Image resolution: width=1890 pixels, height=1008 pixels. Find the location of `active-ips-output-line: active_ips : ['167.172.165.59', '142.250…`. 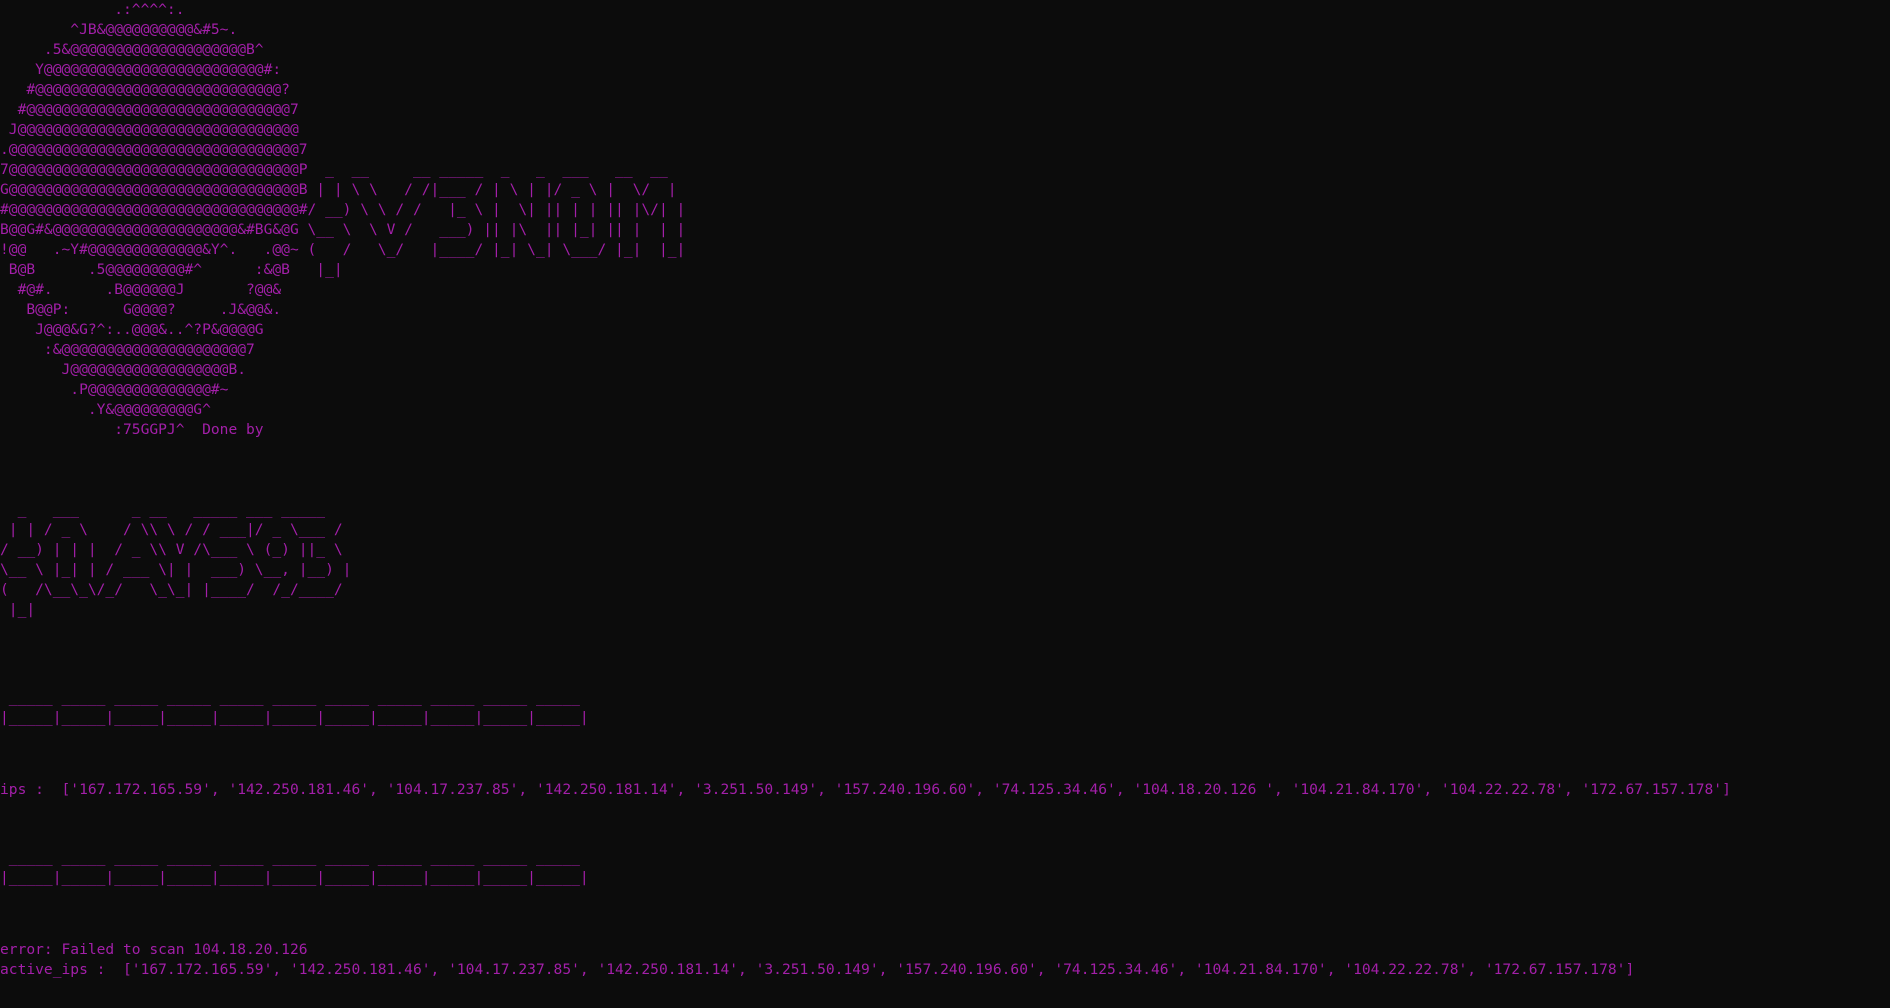

active-ips-output-line: active_ips : ['167.172.165.59', '142.250… is located at coordinates (817, 969).